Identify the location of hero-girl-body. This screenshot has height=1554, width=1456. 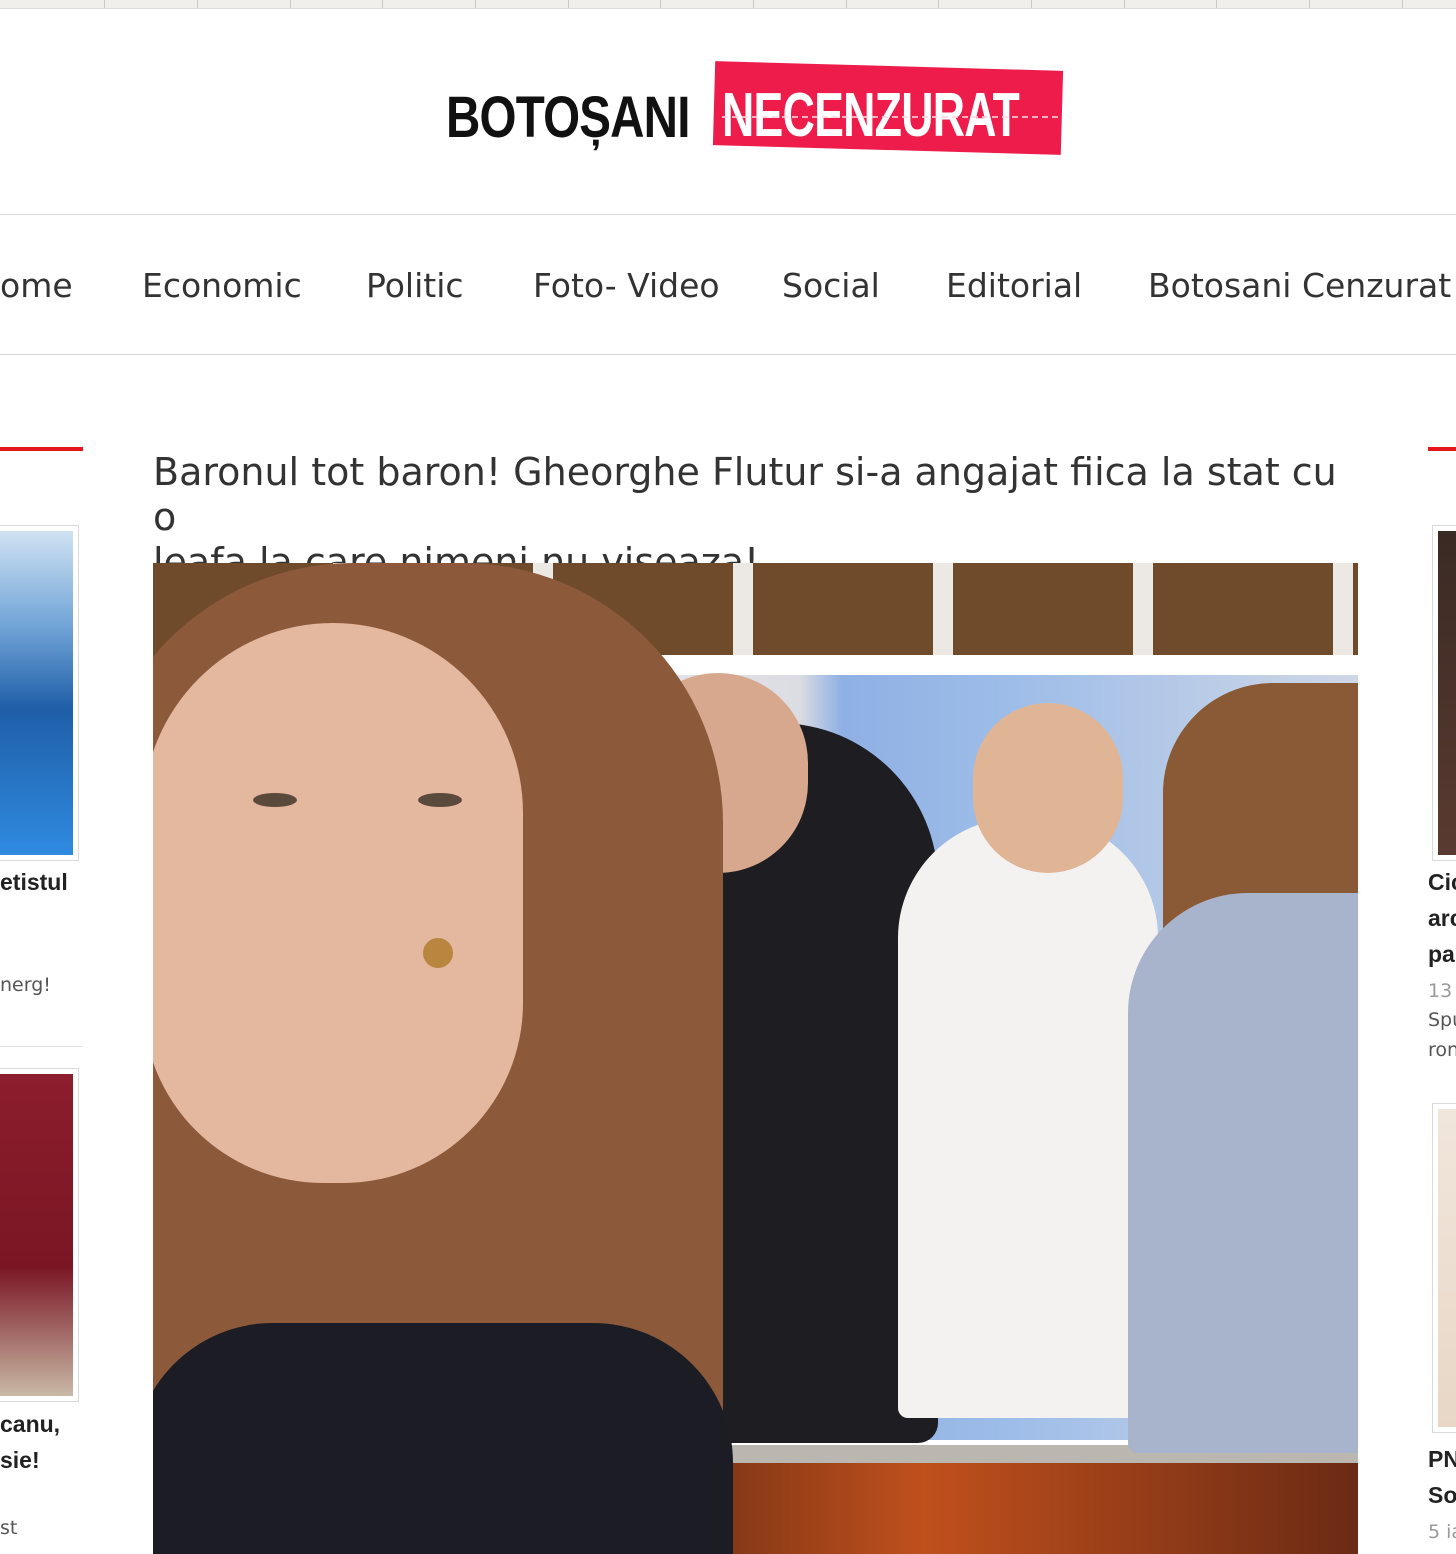
(443, 1438).